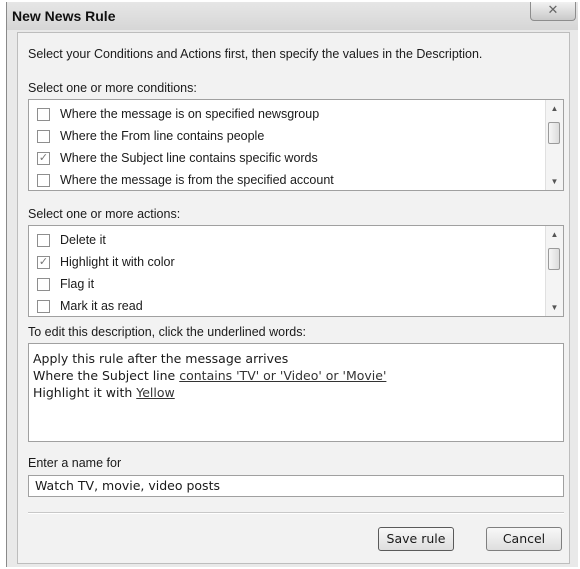  I want to click on actions-scrollbar: ▲ ▼, so click(554, 271).